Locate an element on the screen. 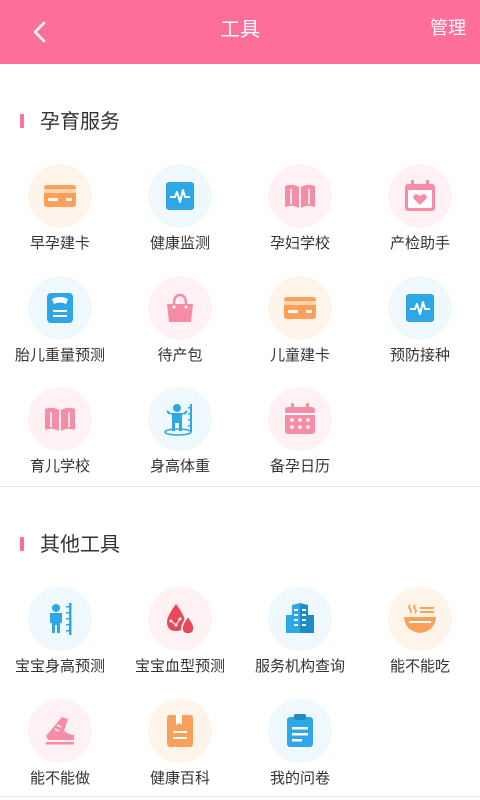 The width and height of the screenshot is (480, 800). tool-baby-height-prediction: 宝宝身高预测 is located at coordinates (60, 637).